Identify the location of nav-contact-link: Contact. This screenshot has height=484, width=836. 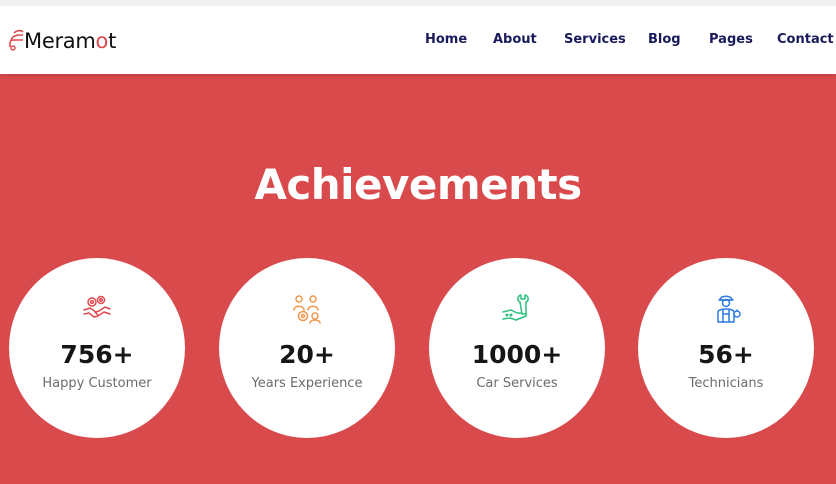
(805, 39).